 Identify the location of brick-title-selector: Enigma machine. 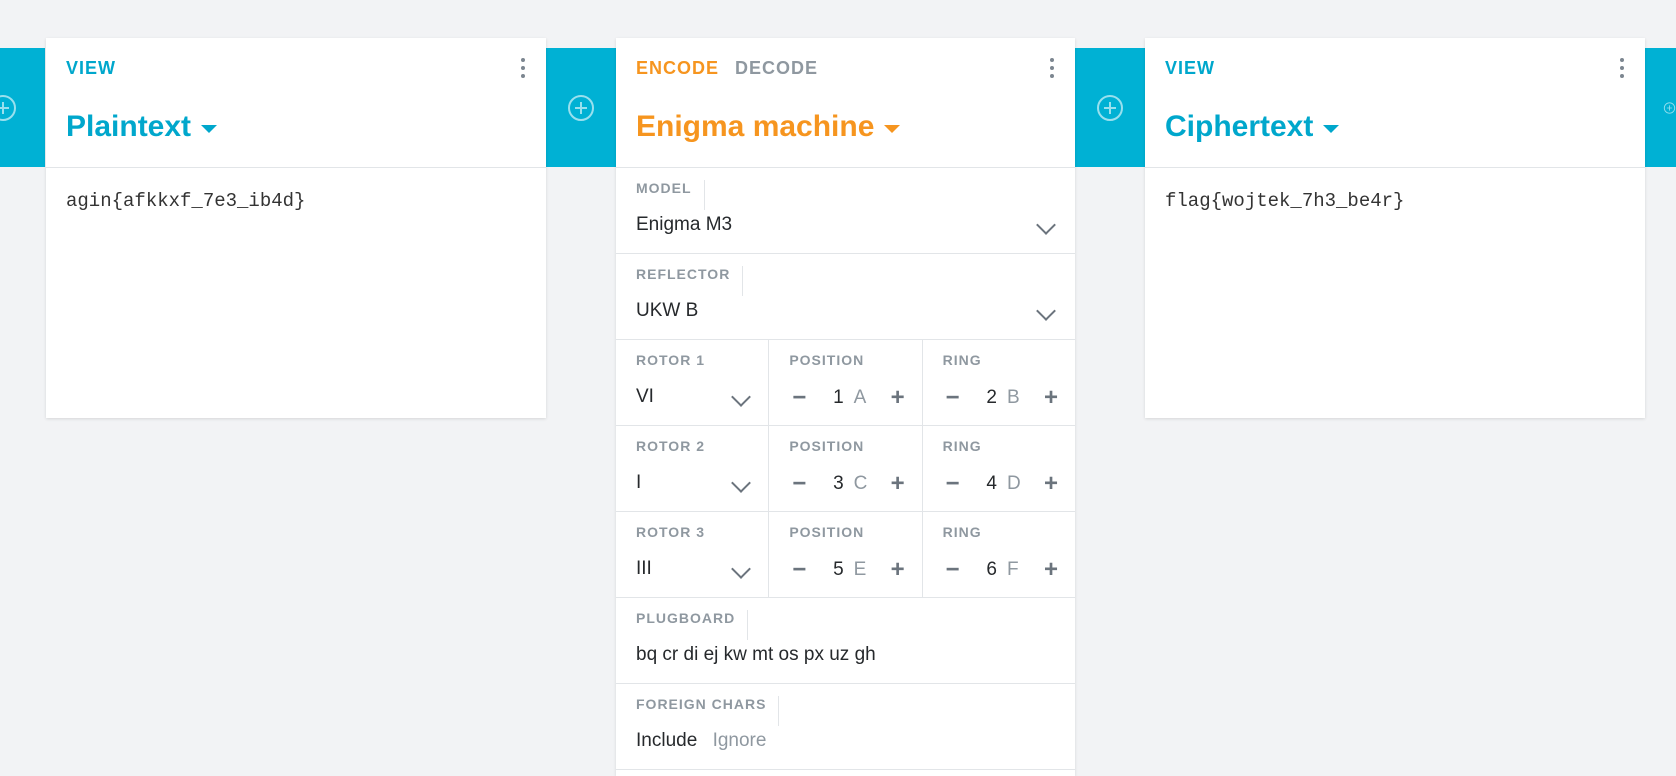
(768, 127).